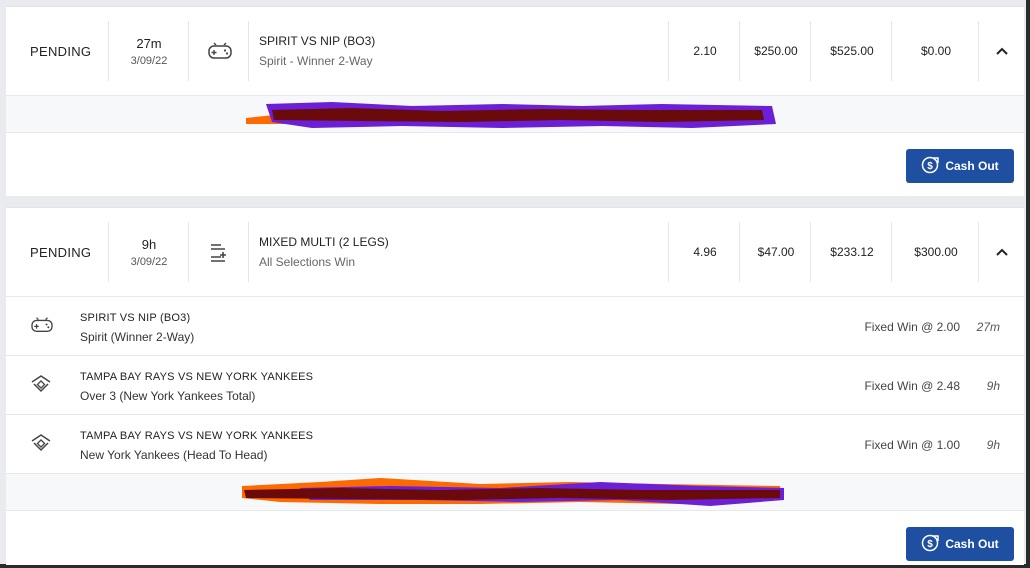 The height and width of the screenshot is (568, 1030). Describe the element at coordinates (988, 327) in the screenshot. I see `leg-time: 27m` at that location.